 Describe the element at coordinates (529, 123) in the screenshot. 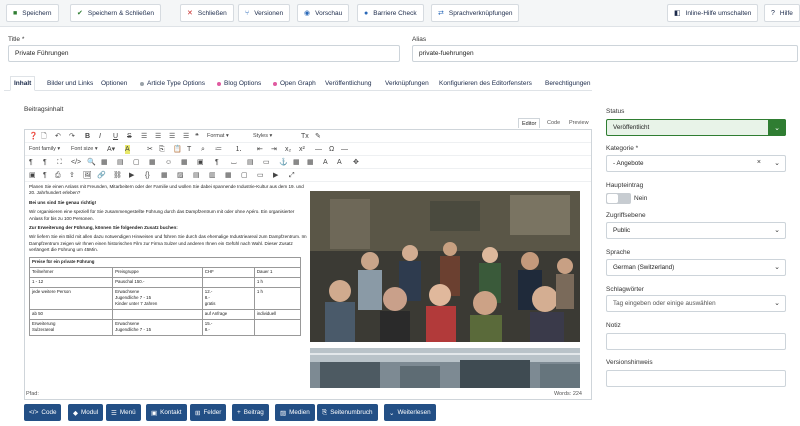

I see `tab-editor: Editor` at that location.